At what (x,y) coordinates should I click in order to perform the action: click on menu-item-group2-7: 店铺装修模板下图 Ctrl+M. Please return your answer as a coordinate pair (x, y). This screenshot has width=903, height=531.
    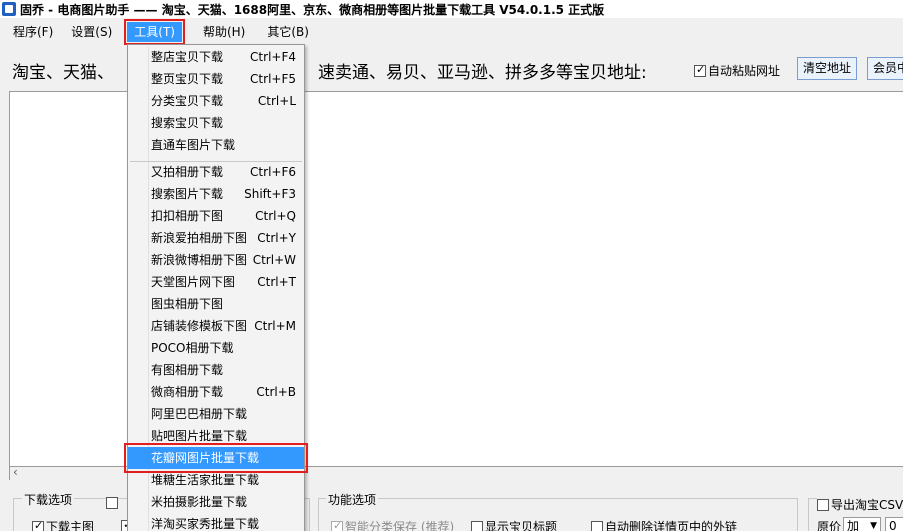
    Looking at the image, I should click on (216, 326).